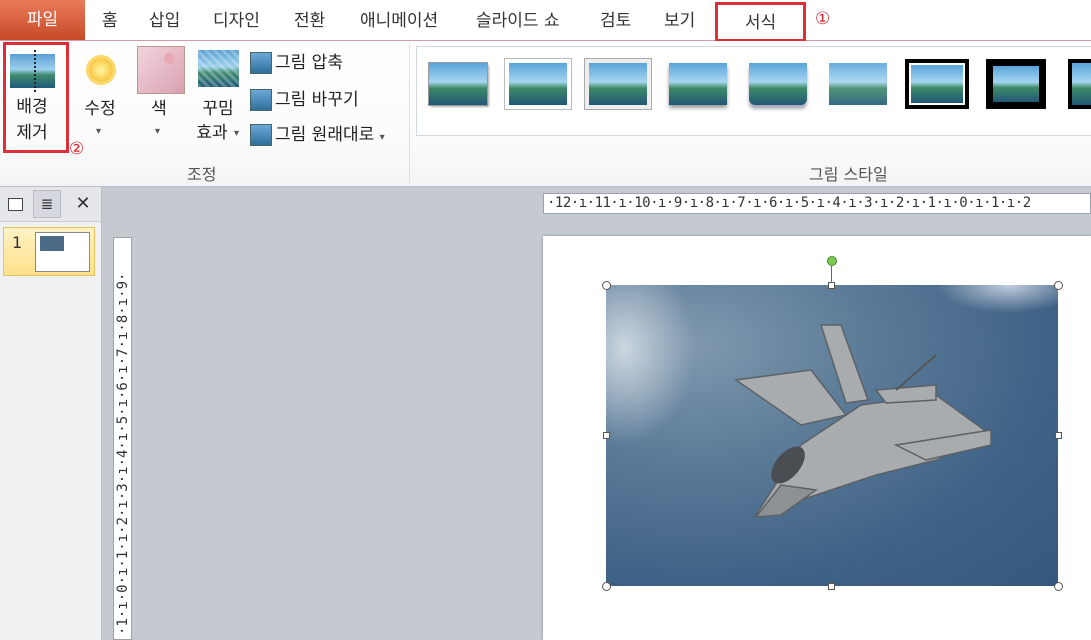 Image resolution: width=1091 pixels, height=640 pixels. I want to click on slides-panel: ≣ ✕ 1, so click(51, 413).